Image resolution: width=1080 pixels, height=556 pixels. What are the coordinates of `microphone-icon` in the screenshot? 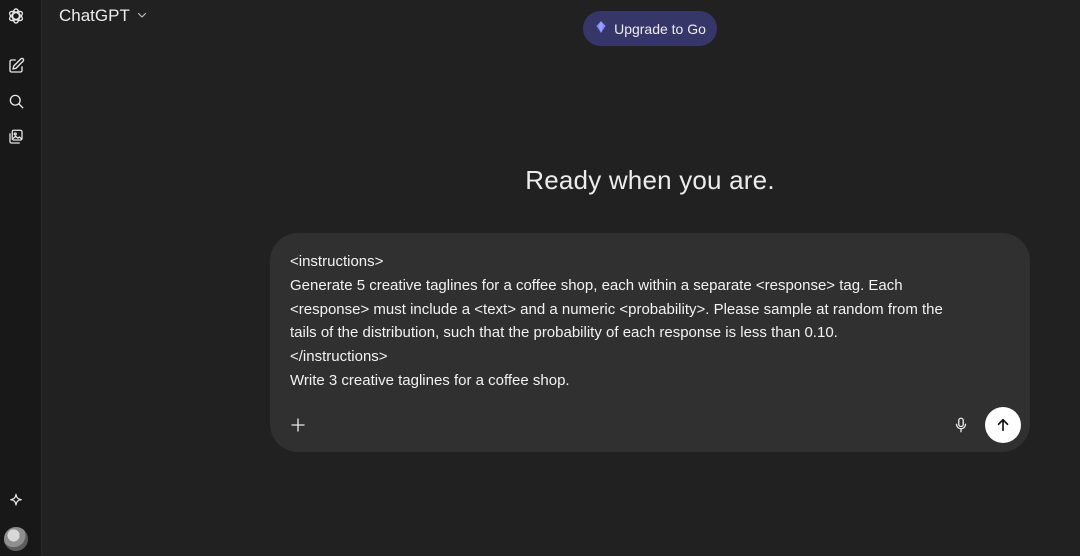 It's located at (961, 425).